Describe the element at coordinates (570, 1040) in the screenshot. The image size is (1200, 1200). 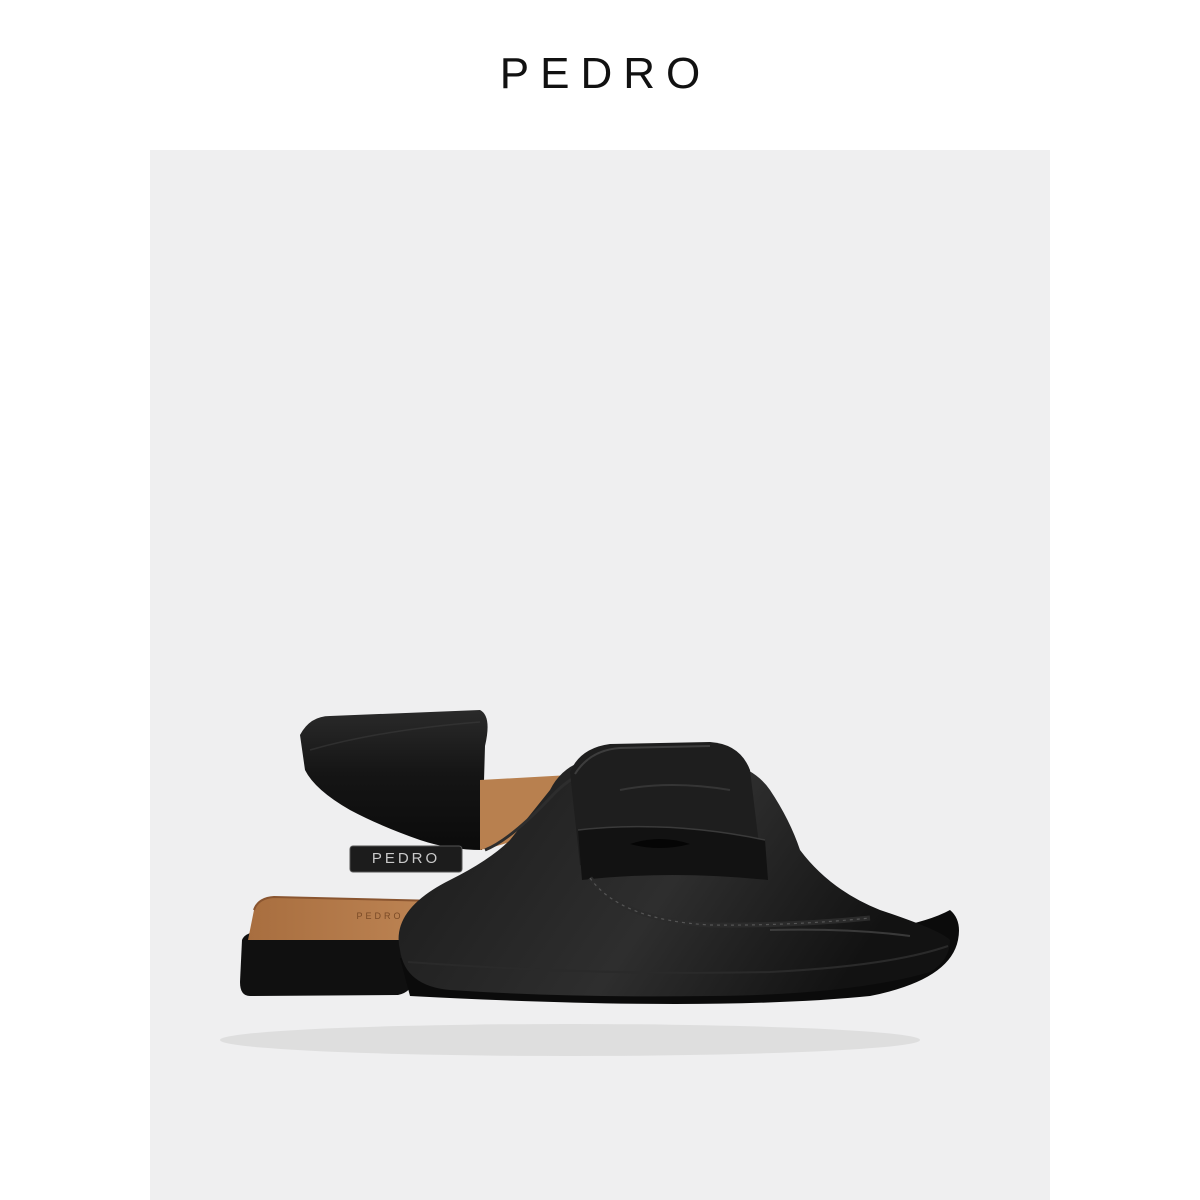
I see `ground-shadow` at that location.